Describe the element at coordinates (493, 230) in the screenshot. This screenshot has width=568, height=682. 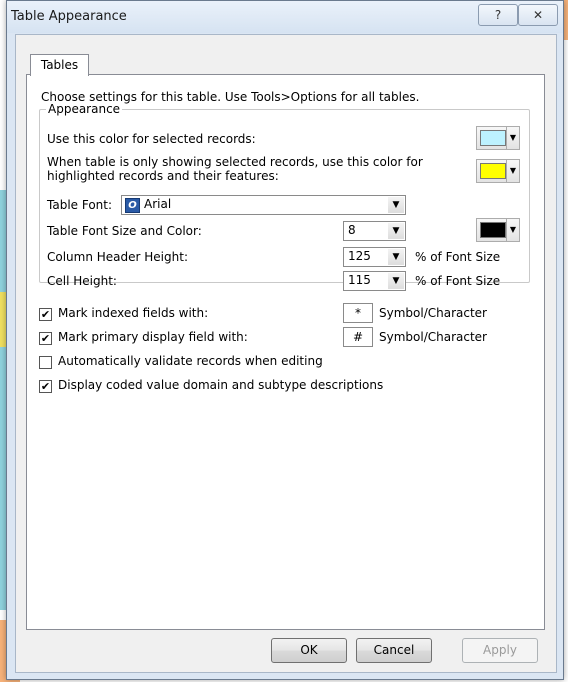
I see `font-color-swatch` at that location.